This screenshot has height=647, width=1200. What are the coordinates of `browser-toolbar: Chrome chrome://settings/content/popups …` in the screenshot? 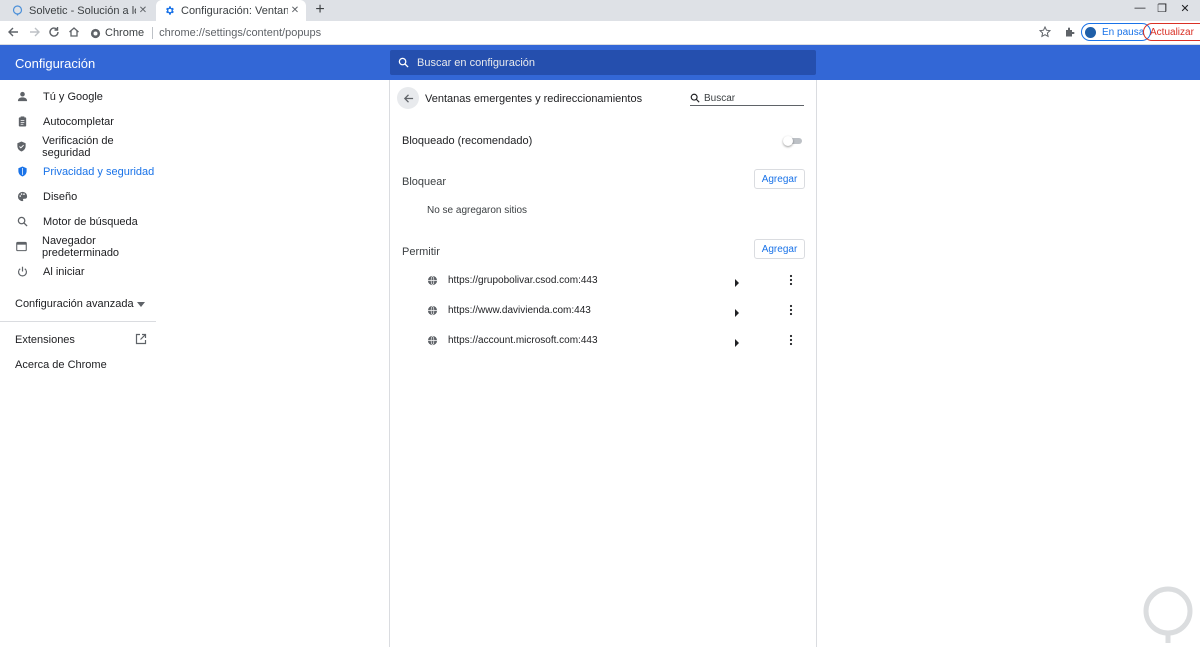 It's located at (600, 33).